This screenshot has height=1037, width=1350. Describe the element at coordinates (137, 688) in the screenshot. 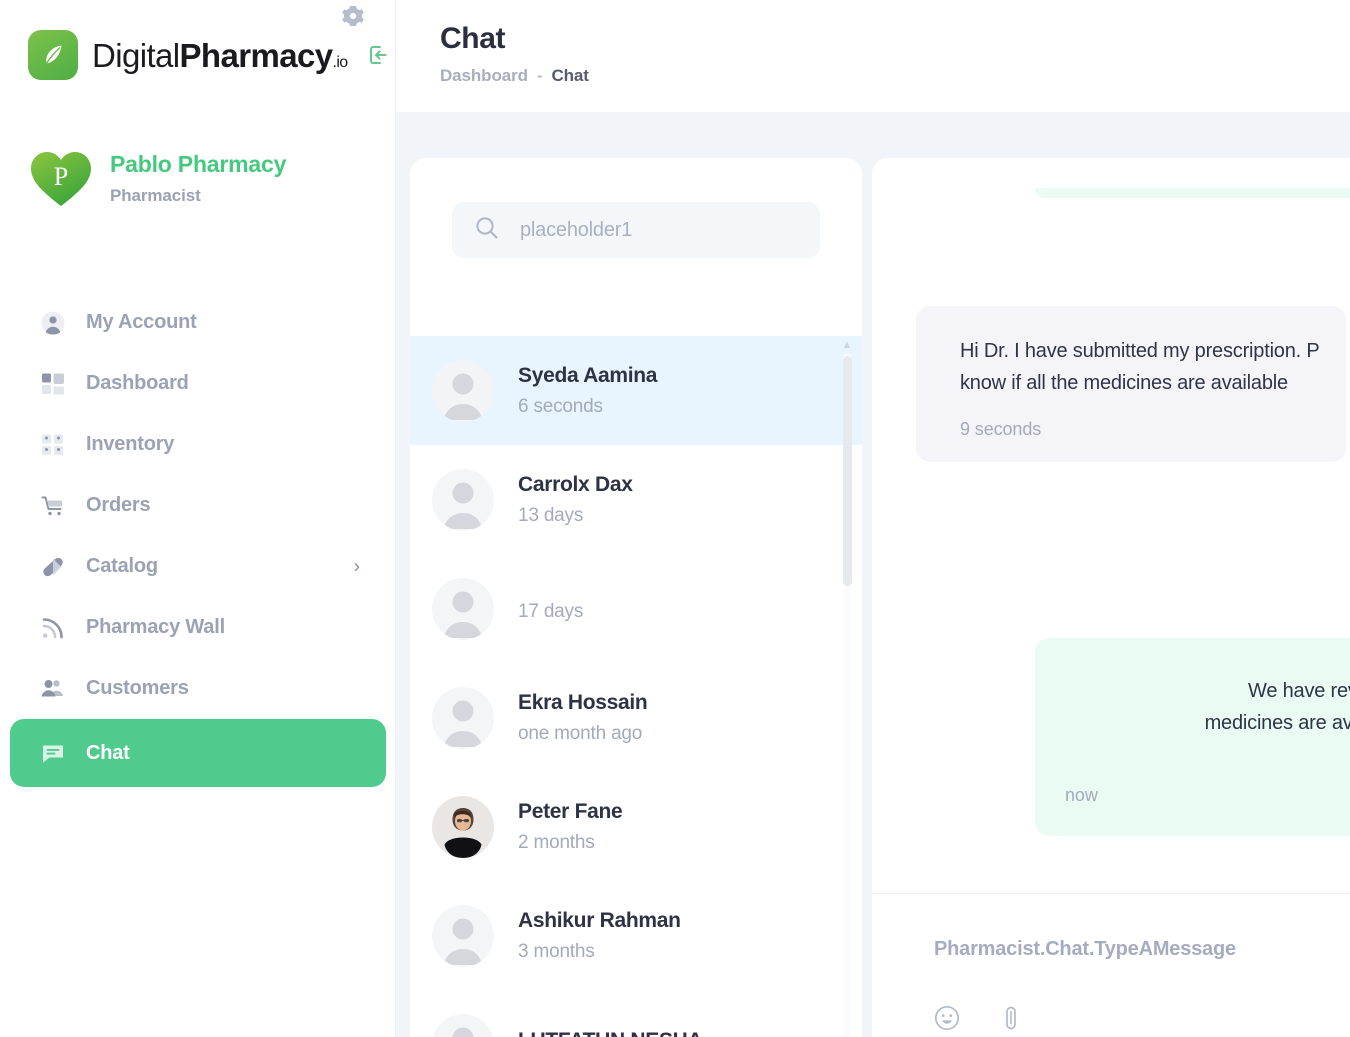

I see `sidebar-item-label: Customers` at that location.